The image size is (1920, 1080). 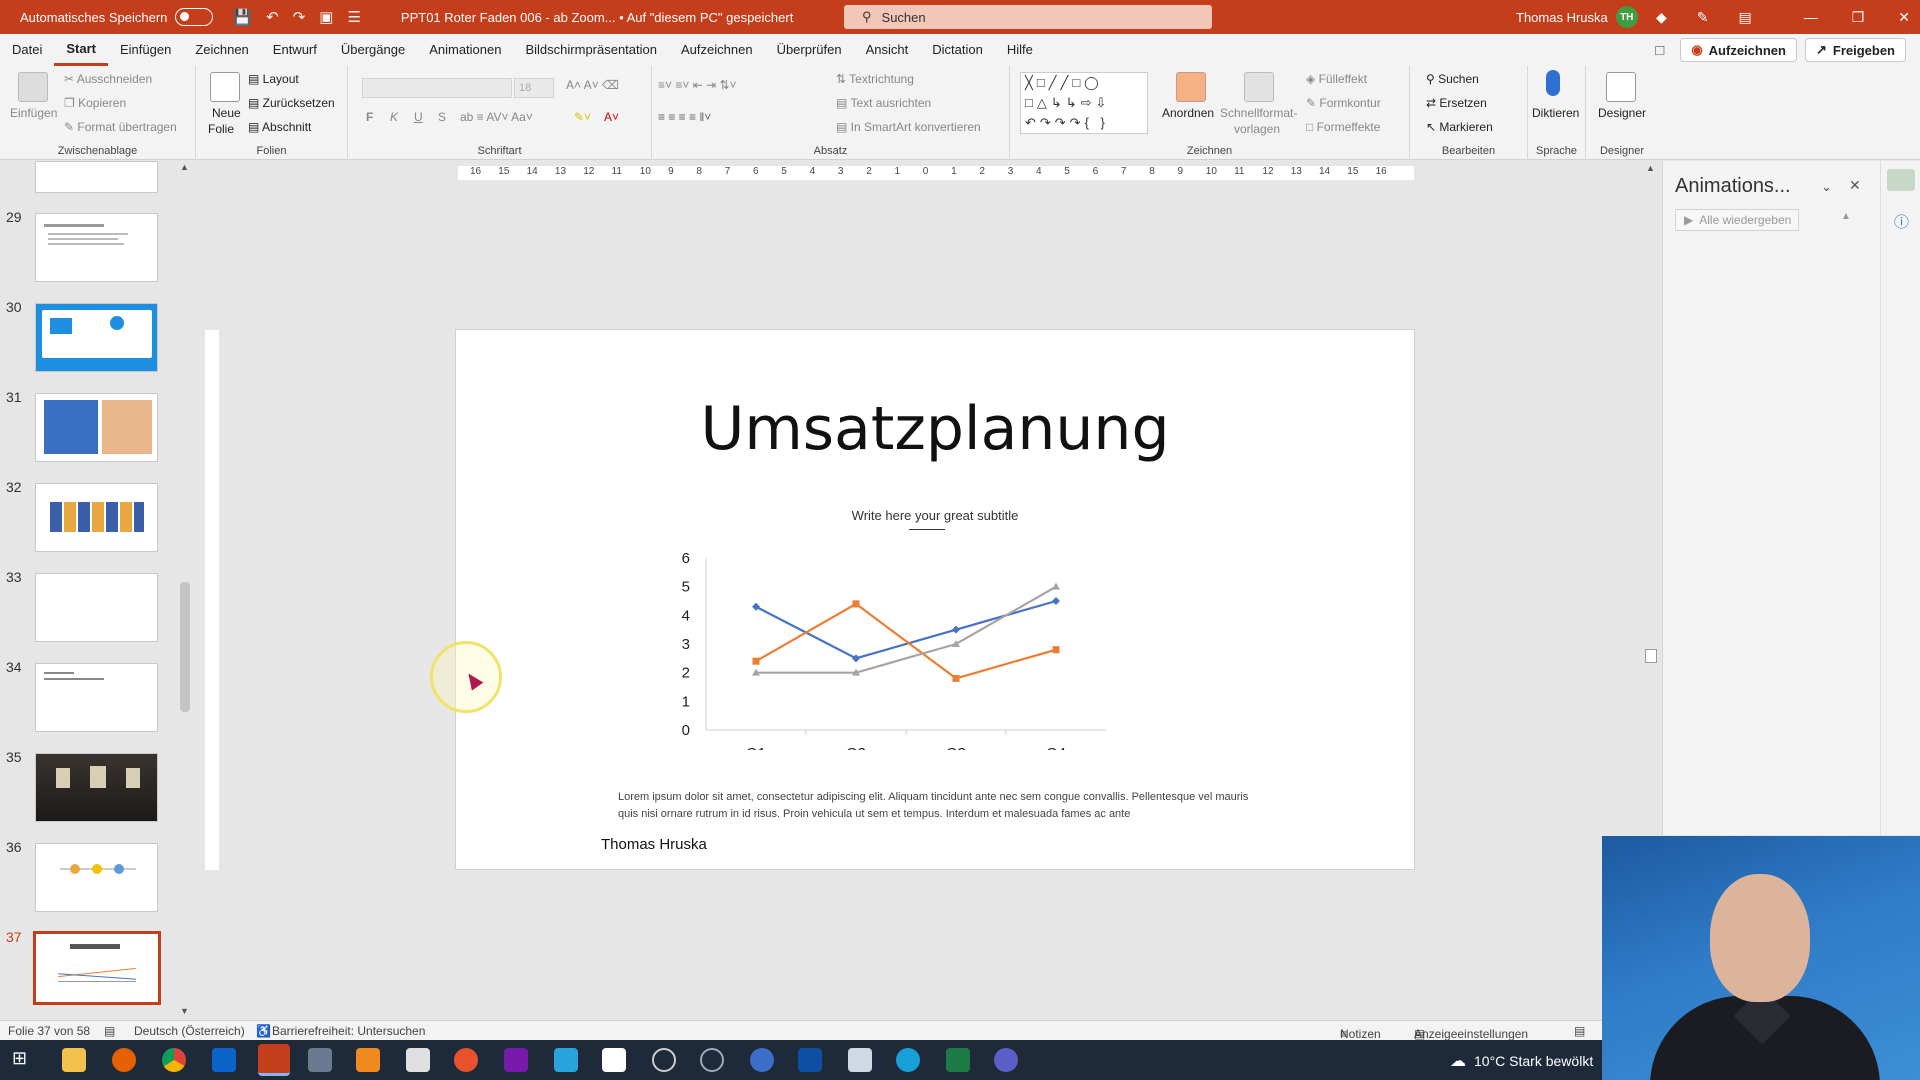 What do you see at coordinates (1020, 50) in the screenshot?
I see `tab-hilfe: Hilfe` at bounding box center [1020, 50].